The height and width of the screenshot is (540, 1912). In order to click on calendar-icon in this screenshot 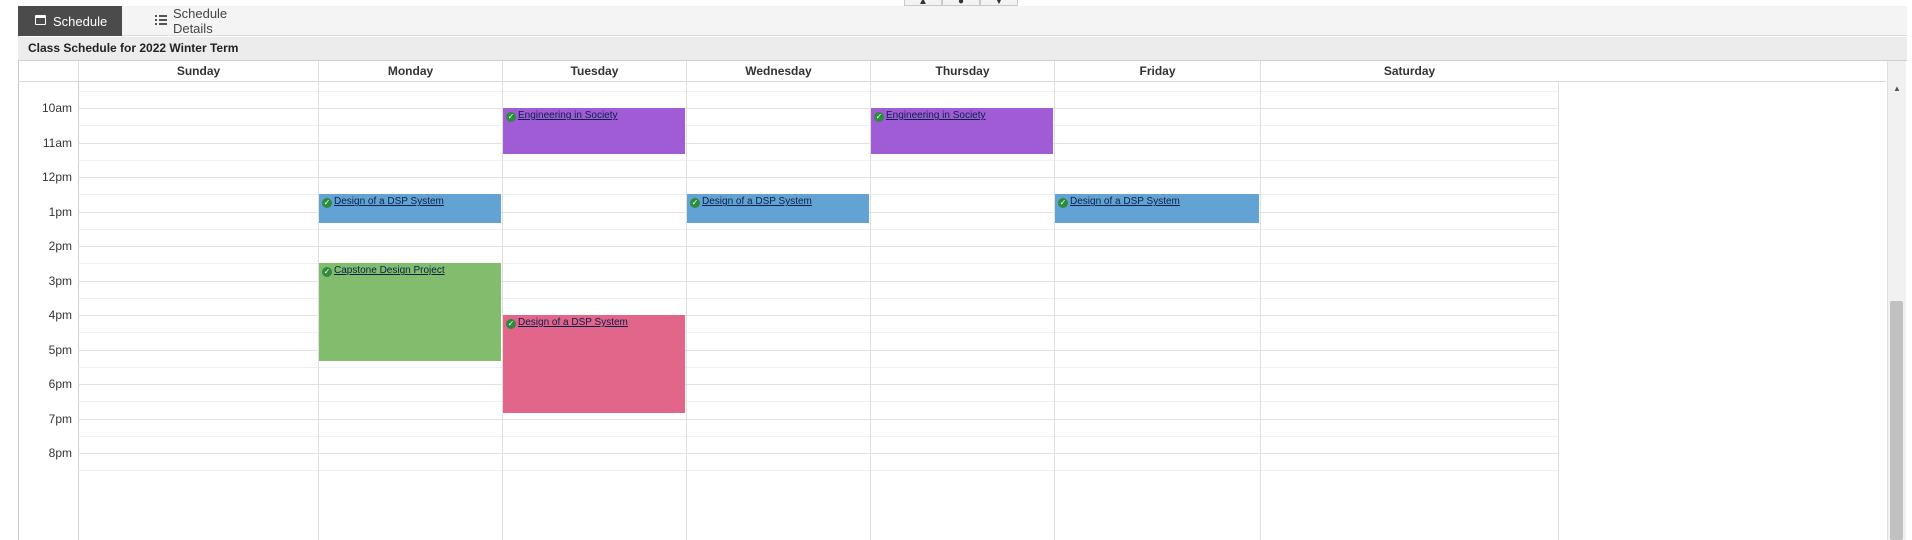, I will do `click(40, 20)`.